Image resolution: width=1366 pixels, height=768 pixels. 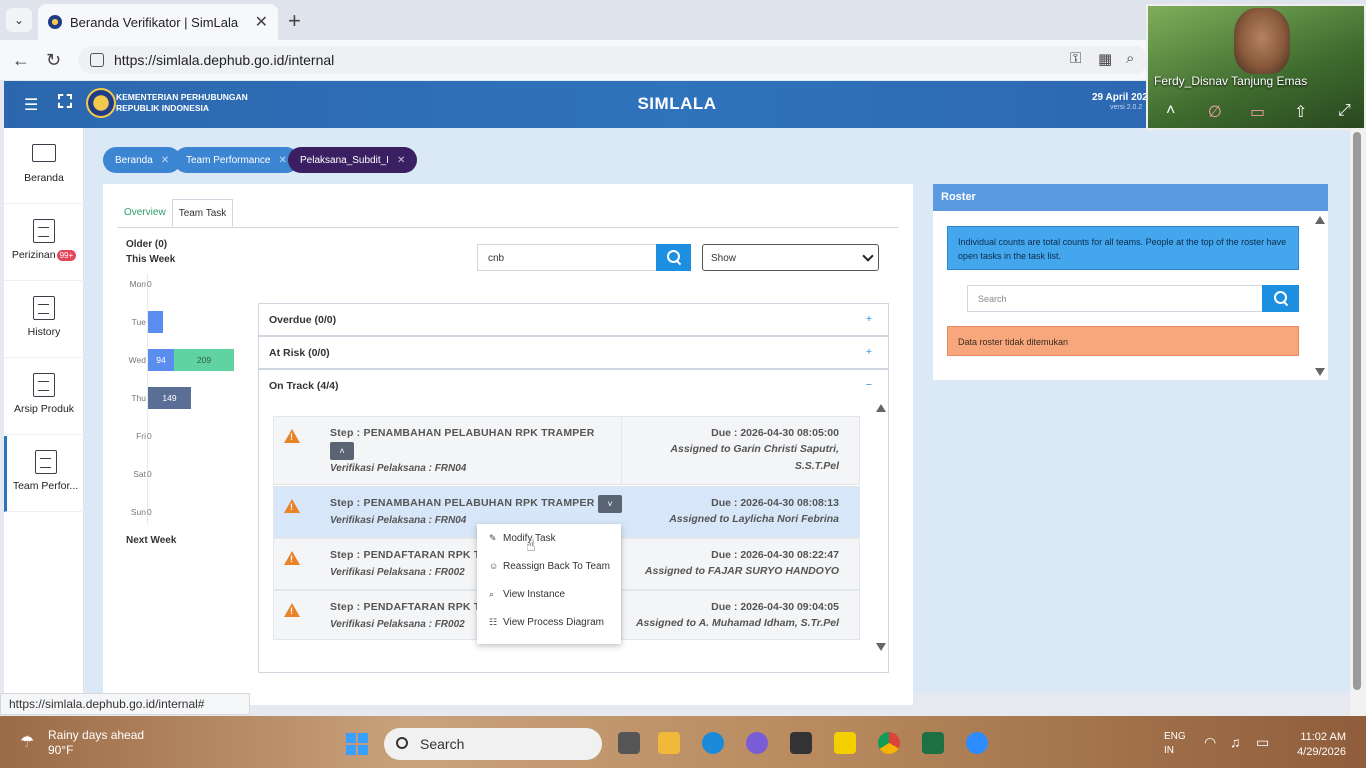 I want to click on battery-icon: ▭, so click(x=1262, y=742).